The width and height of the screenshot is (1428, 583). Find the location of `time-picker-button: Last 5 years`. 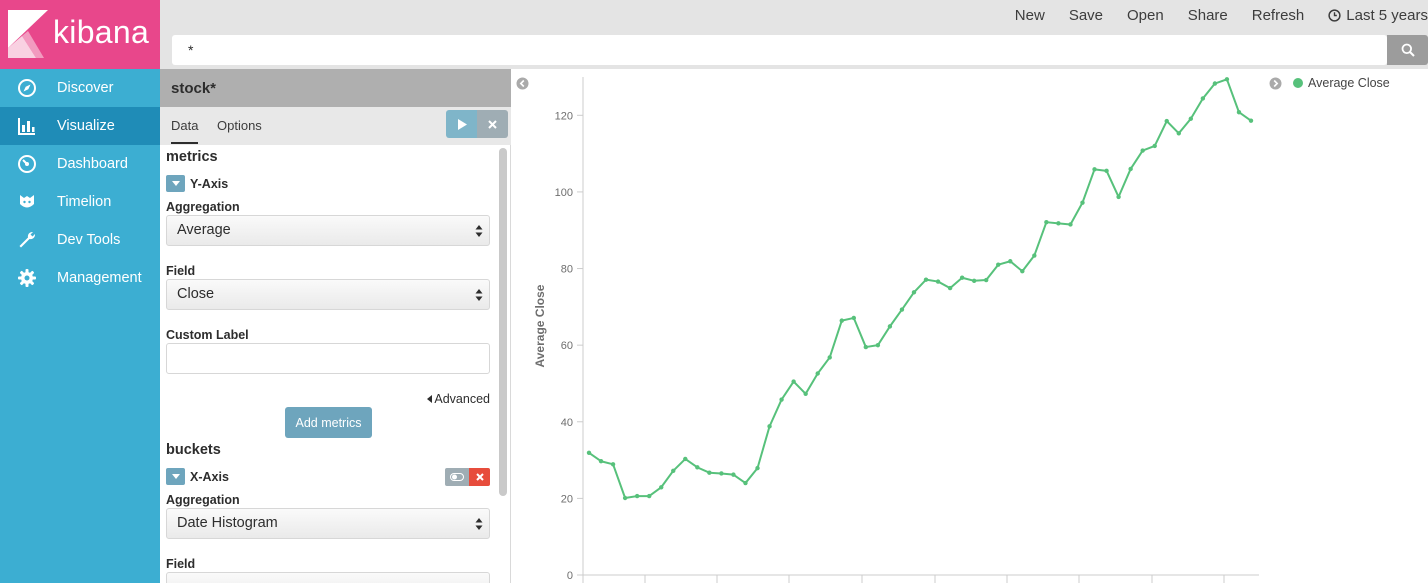

time-picker-button: Last 5 years is located at coordinates (1378, 15).